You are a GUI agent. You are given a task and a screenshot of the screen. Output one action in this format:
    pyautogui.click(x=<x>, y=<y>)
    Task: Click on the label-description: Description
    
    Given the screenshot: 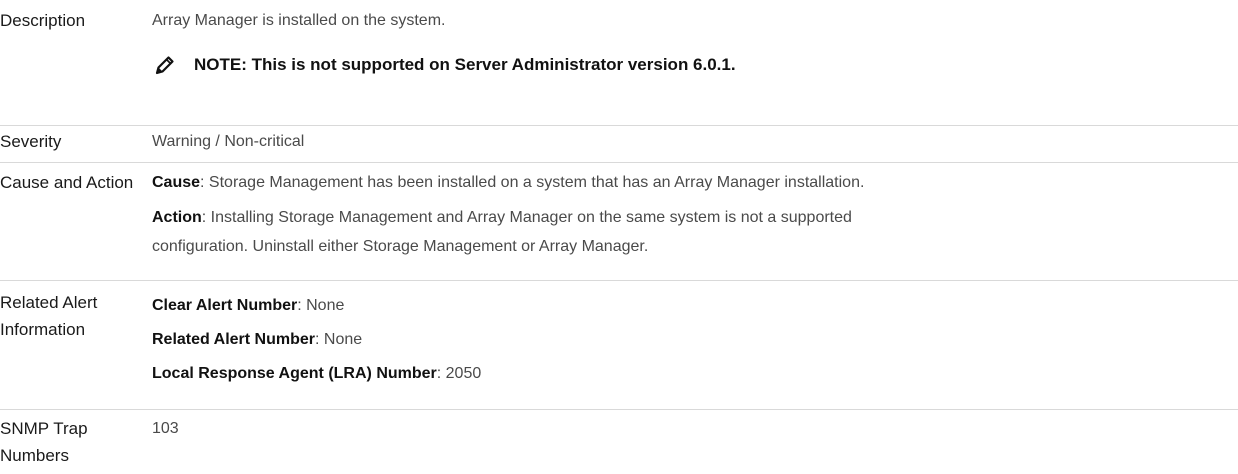 What is the action you would take?
    pyautogui.click(x=43, y=20)
    